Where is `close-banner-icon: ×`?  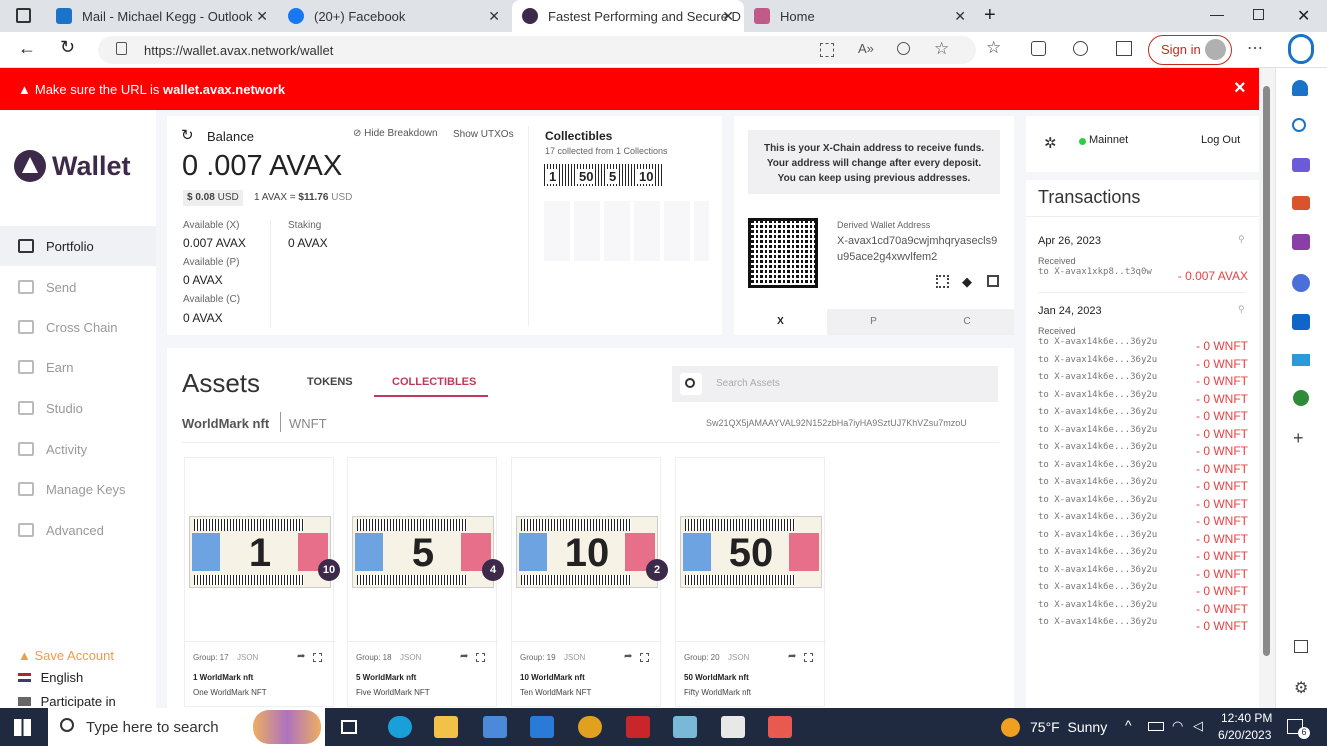
close-banner-icon: × is located at coordinates (1240, 88).